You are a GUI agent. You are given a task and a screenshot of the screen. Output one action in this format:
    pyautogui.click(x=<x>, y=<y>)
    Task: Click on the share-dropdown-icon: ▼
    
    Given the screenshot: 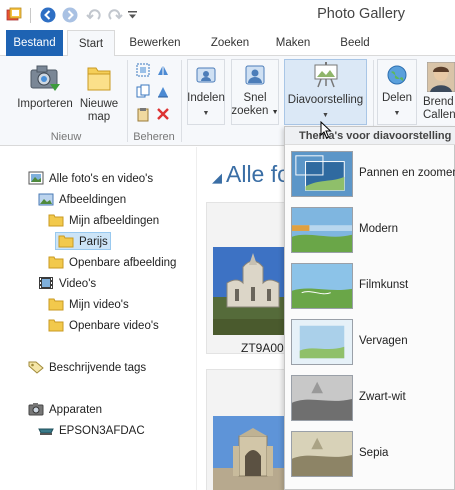 What is the action you would take?
    pyautogui.click(x=397, y=113)
    